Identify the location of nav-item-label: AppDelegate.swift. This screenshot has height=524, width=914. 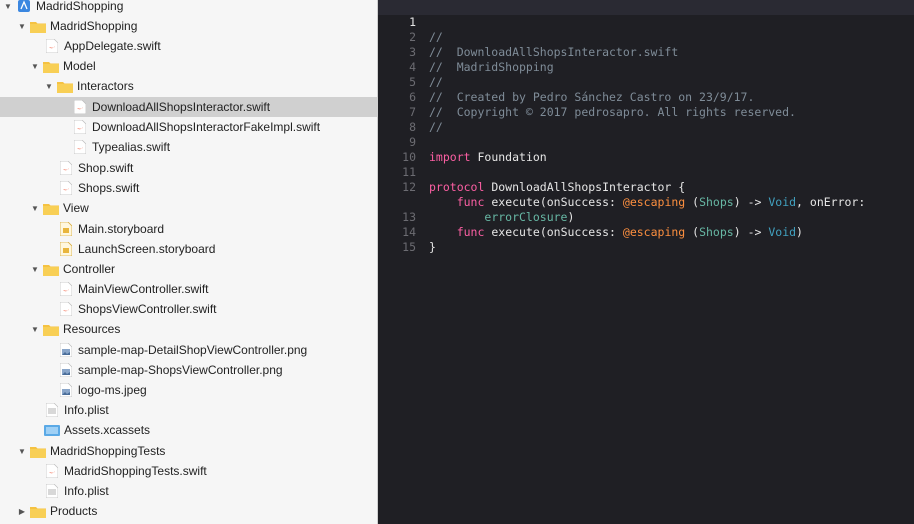
(112, 46).